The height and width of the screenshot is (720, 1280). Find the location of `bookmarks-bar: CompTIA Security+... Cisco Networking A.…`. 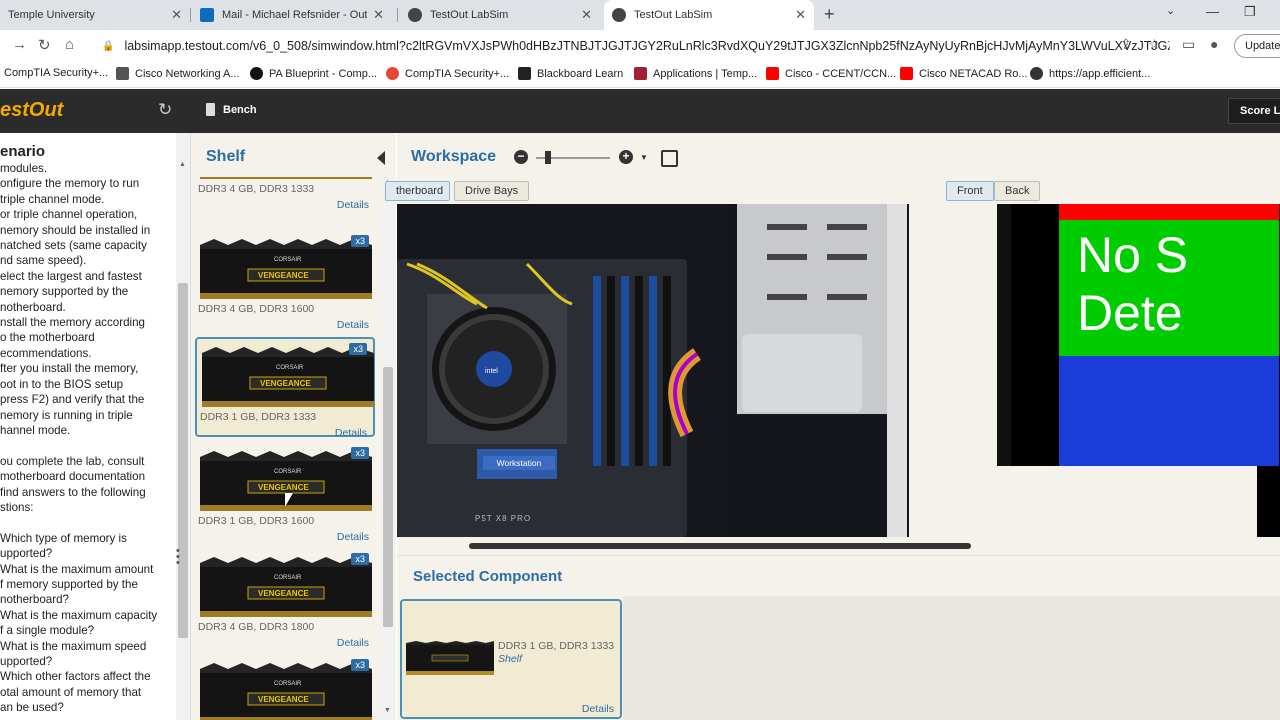

bookmarks-bar: CompTIA Security+... Cisco Networking A.… is located at coordinates (640, 75).